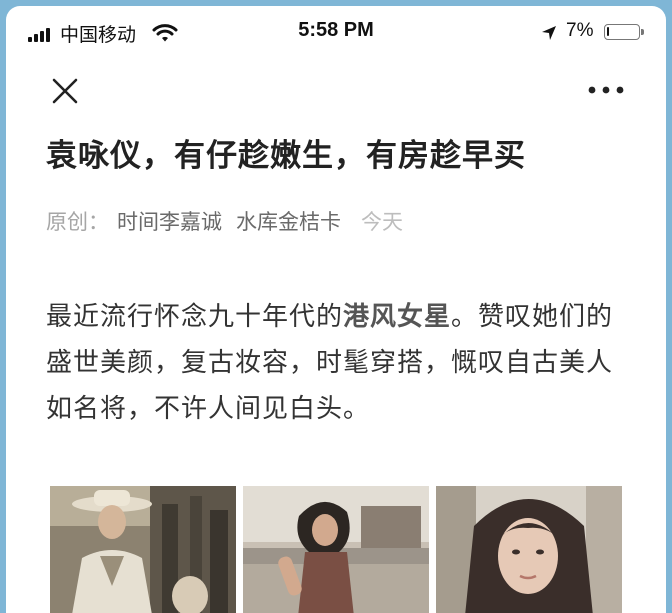 The image size is (672, 613). What do you see at coordinates (336, 32) in the screenshot?
I see `status-bar: 中国移动 5:58 PM 7%` at bounding box center [336, 32].